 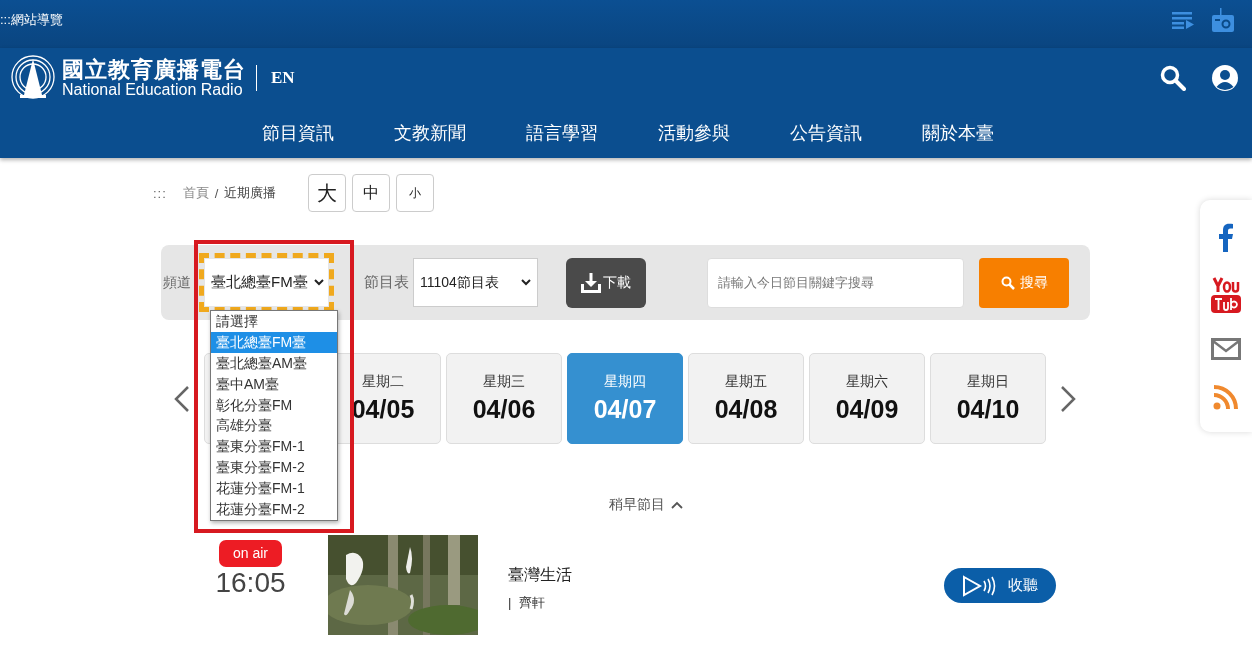 What do you see at coordinates (274, 321) in the screenshot?
I see `dropdown-option: 請選擇` at bounding box center [274, 321].